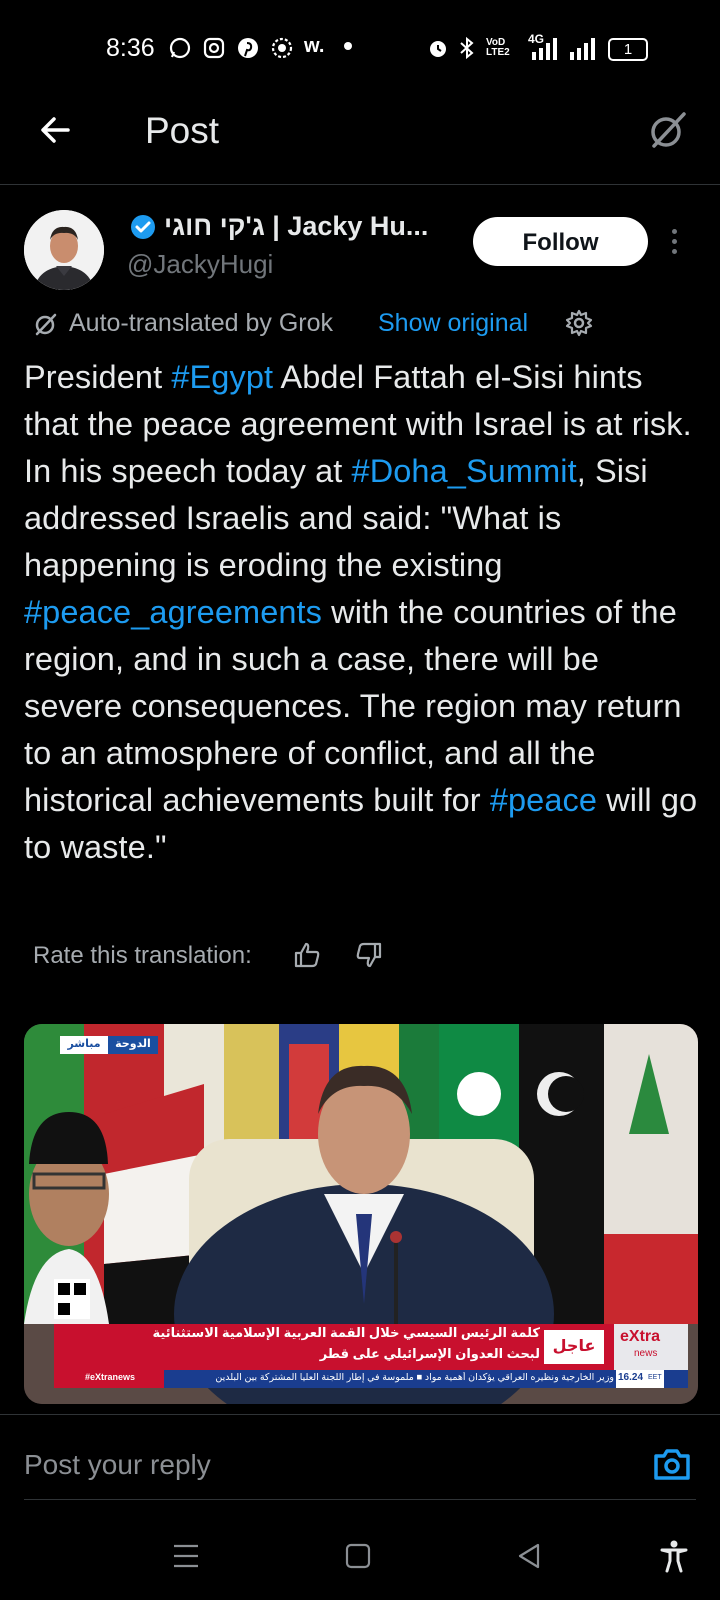  Describe the element at coordinates (222, 377) in the screenshot. I see `hashtag-link: #Egypt` at that location.